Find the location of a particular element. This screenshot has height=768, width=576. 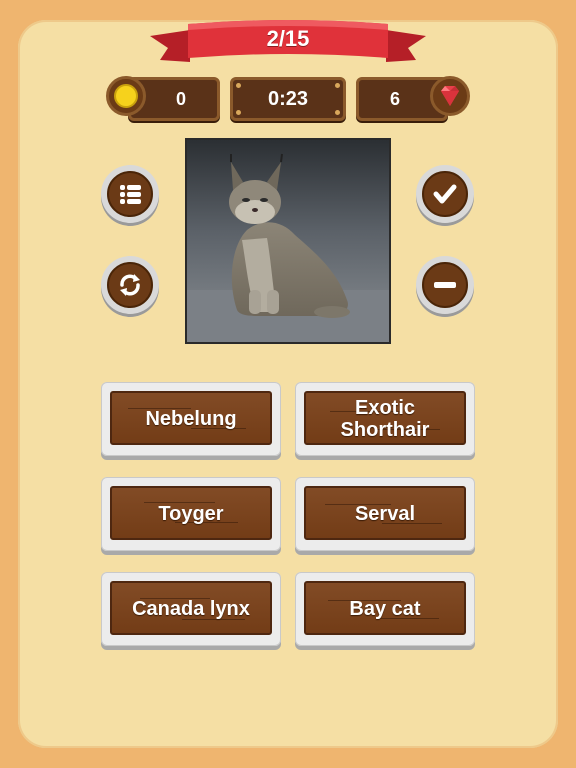

refresh-icon is located at coordinates (130, 285).